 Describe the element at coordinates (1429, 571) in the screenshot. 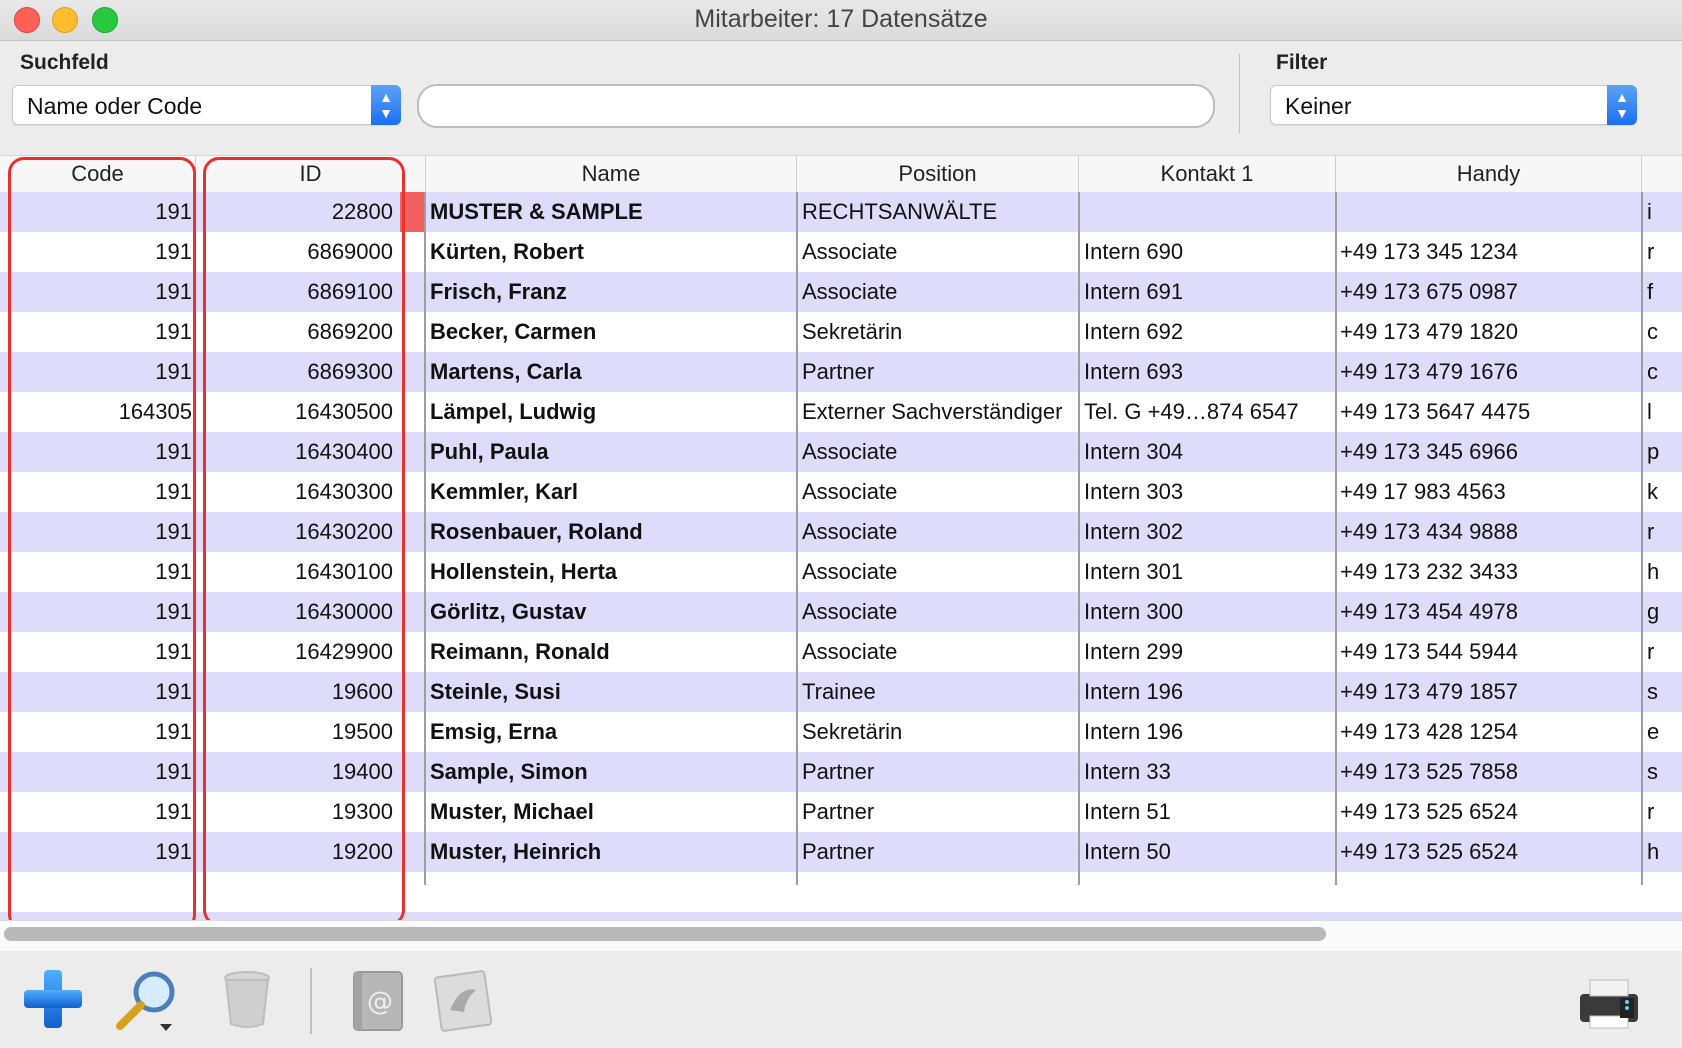

I see `cell-handy: +49 173 232 3433` at that location.